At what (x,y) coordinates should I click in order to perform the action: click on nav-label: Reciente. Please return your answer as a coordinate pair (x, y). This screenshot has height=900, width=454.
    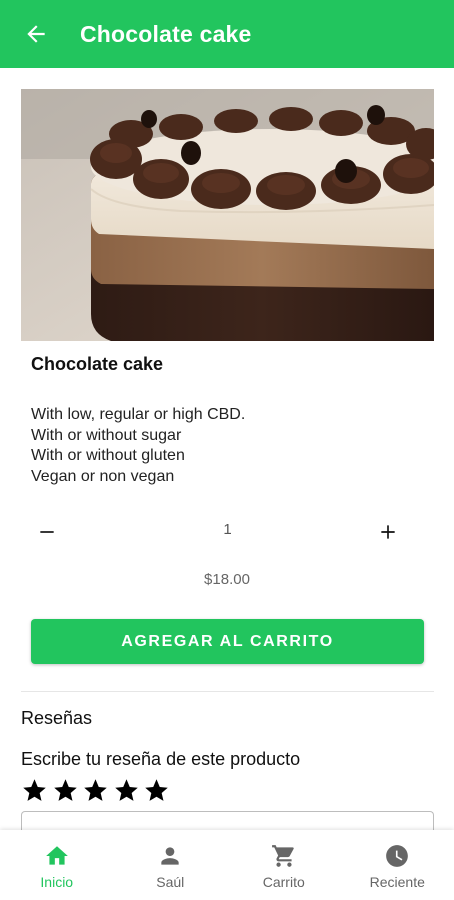
    Looking at the image, I should click on (397, 882).